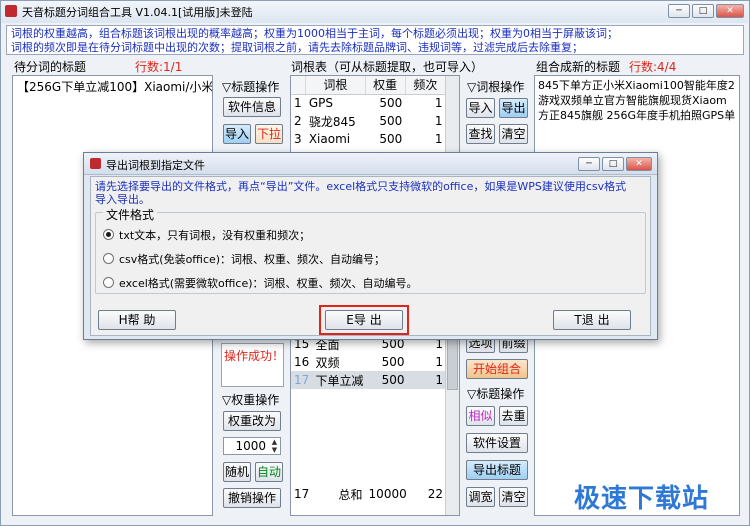 Image resolution: width=750 pixels, height=526 pixels. Describe the element at coordinates (122, 199) in the screenshot. I see `dialog-message-line-2: 导入导出。` at that location.